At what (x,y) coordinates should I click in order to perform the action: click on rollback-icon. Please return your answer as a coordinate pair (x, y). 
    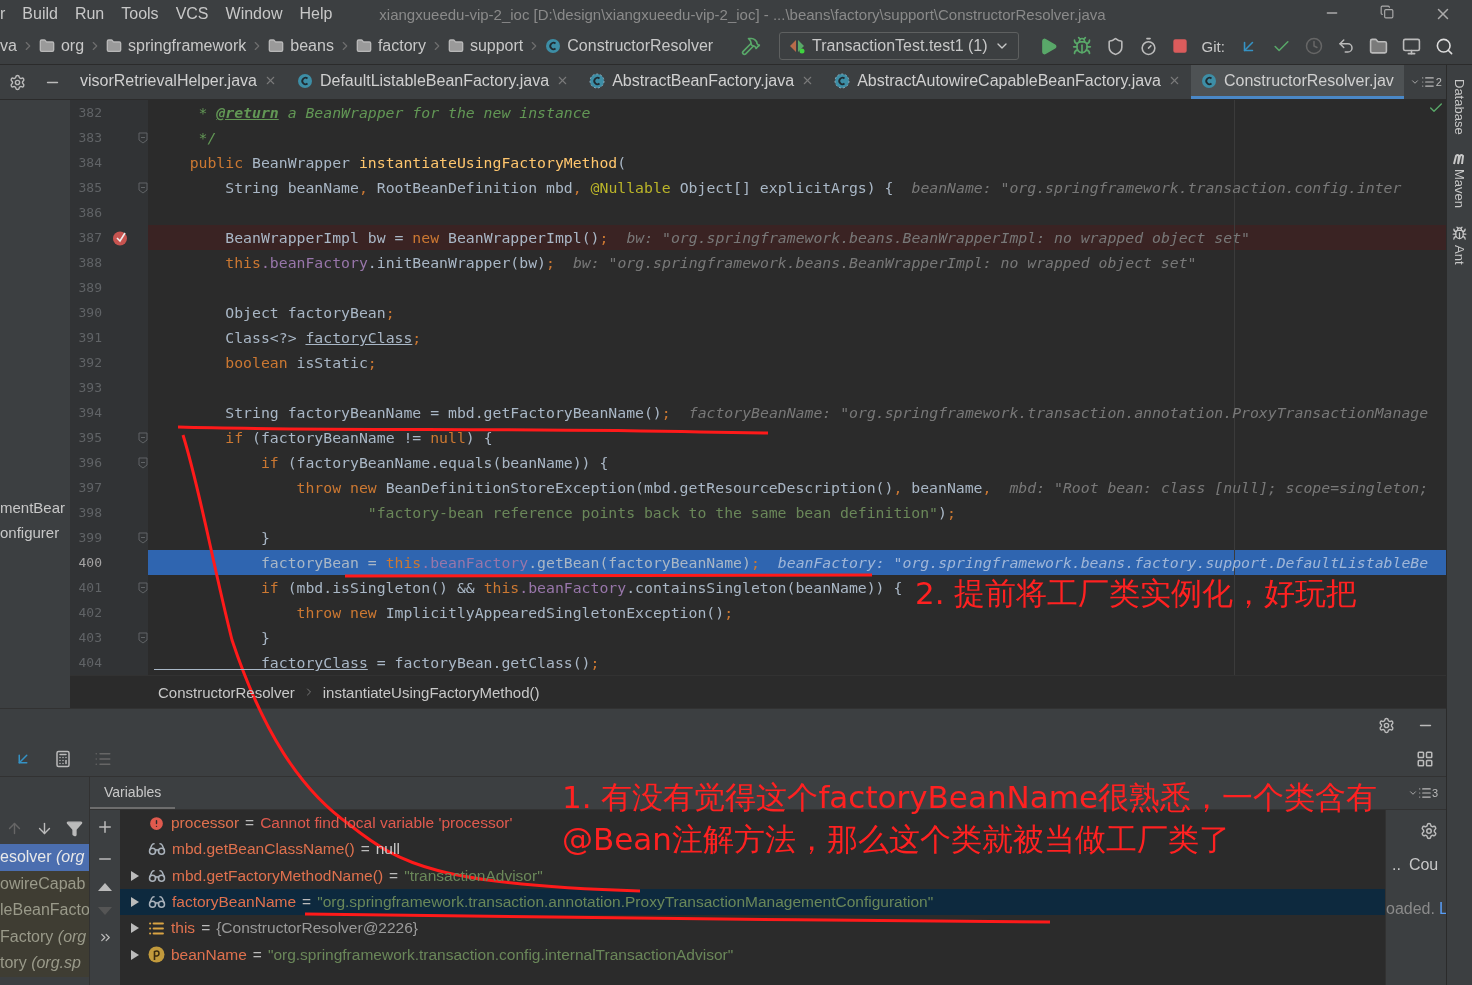
    Looking at the image, I should click on (1345, 46).